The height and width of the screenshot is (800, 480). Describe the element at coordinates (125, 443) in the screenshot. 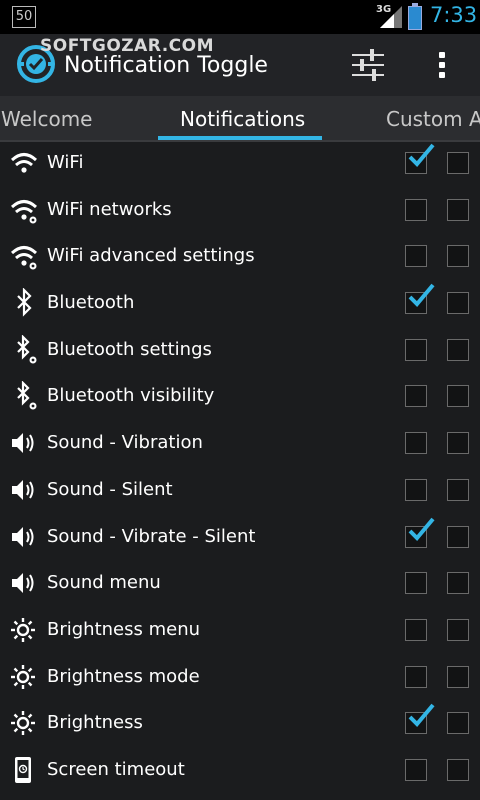

I see `list-item-label: Sound - Vibration` at that location.